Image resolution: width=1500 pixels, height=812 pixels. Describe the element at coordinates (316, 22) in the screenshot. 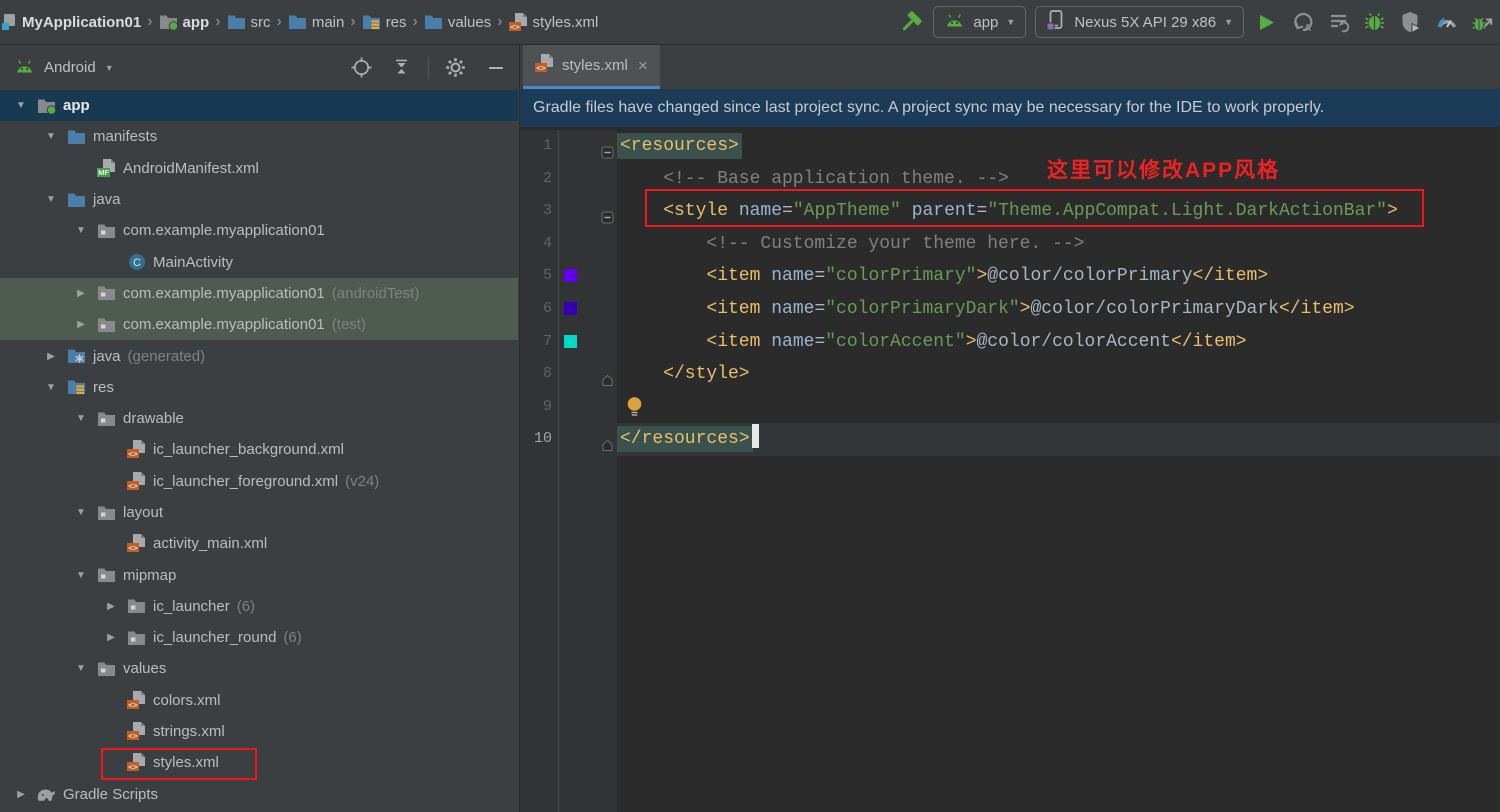

I see `breadcrumb-item-main: main` at that location.